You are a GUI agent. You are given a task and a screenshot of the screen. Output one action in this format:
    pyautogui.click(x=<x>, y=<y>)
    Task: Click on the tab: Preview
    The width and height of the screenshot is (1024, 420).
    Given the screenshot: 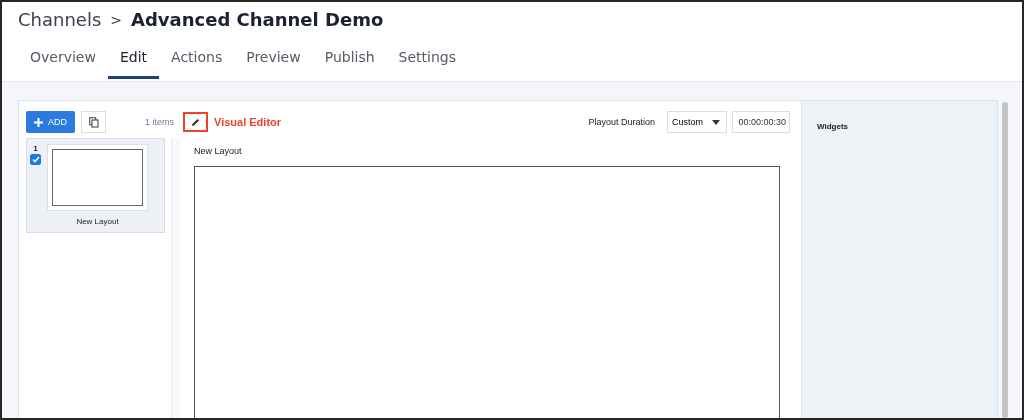 What is the action you would take?
    pyautogui.click(x=273, y=64)
    